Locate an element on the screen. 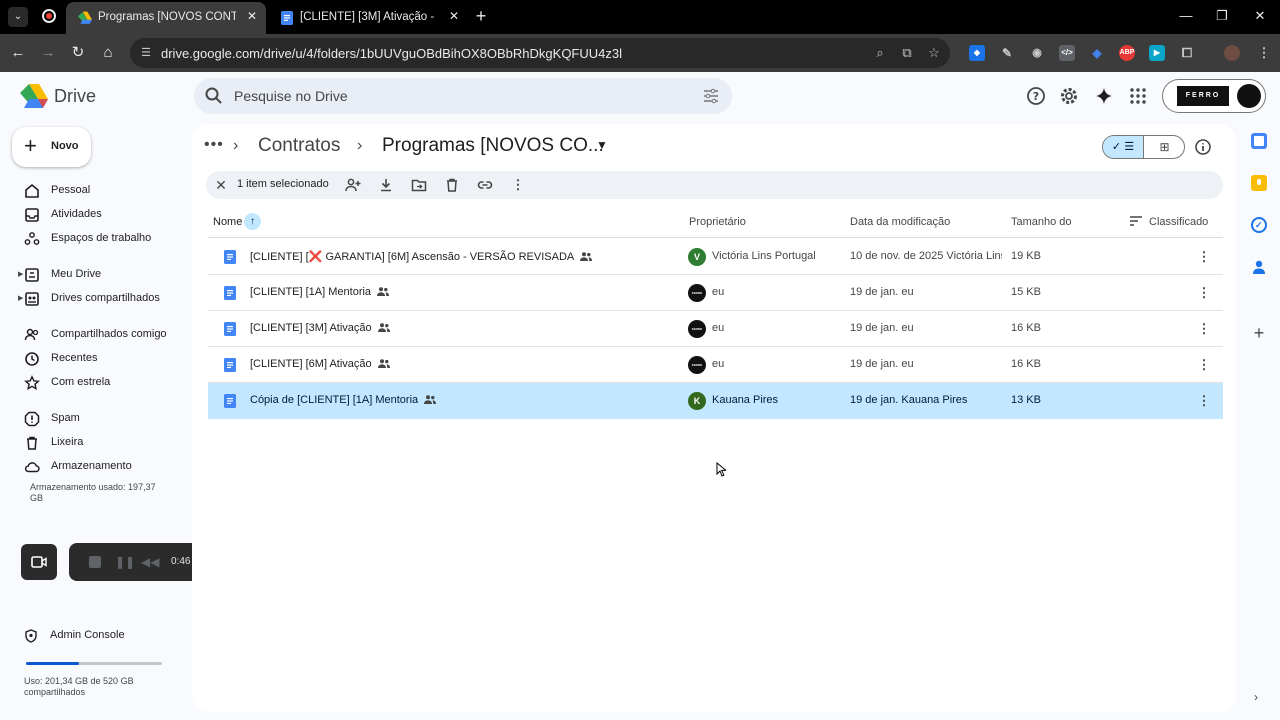 This screenshot has width=1280, height=720. sidebar-item-atividades: Atividades is located at coordinates (103, 215).